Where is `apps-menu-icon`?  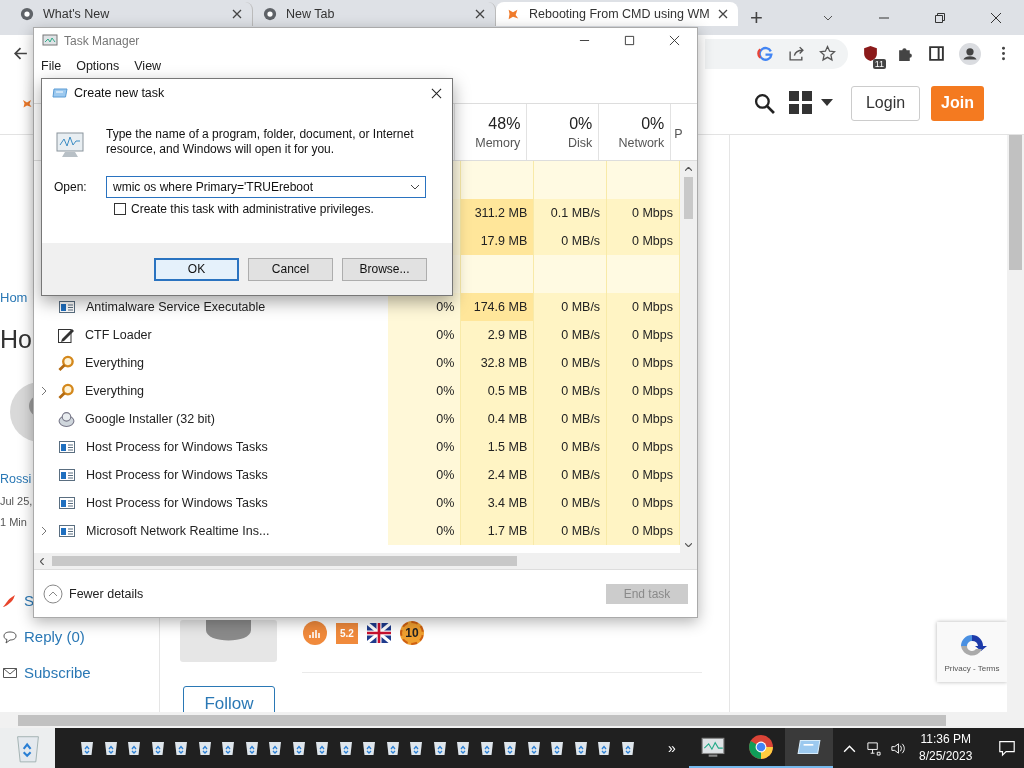 apps-menu-icon is located at coordinates (811, 103).